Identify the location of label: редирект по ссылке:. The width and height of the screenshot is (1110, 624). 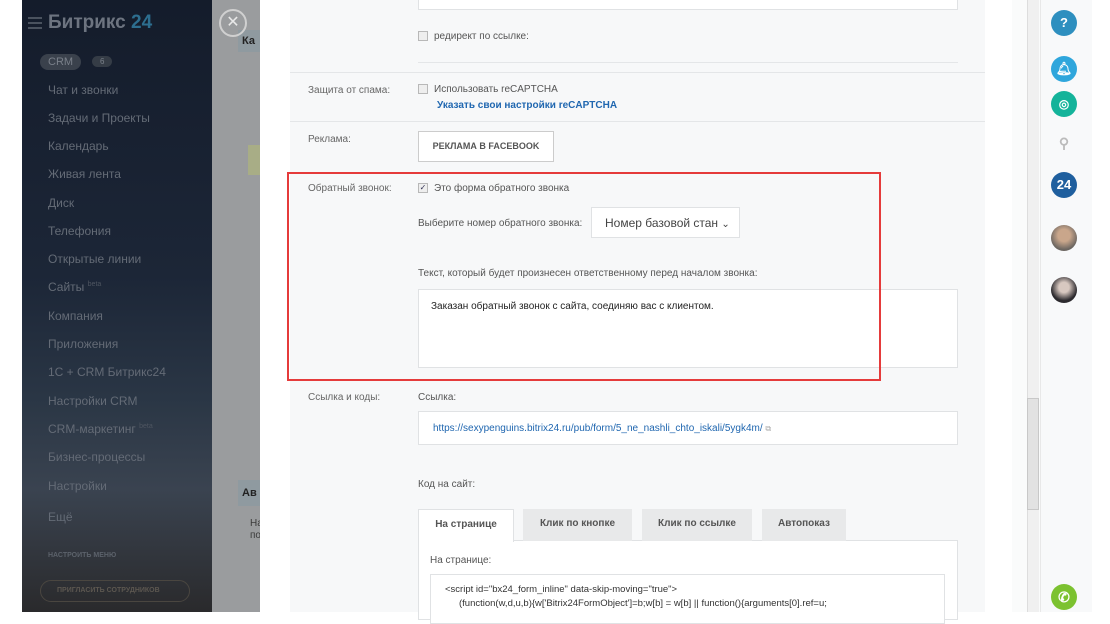
(481, 36).